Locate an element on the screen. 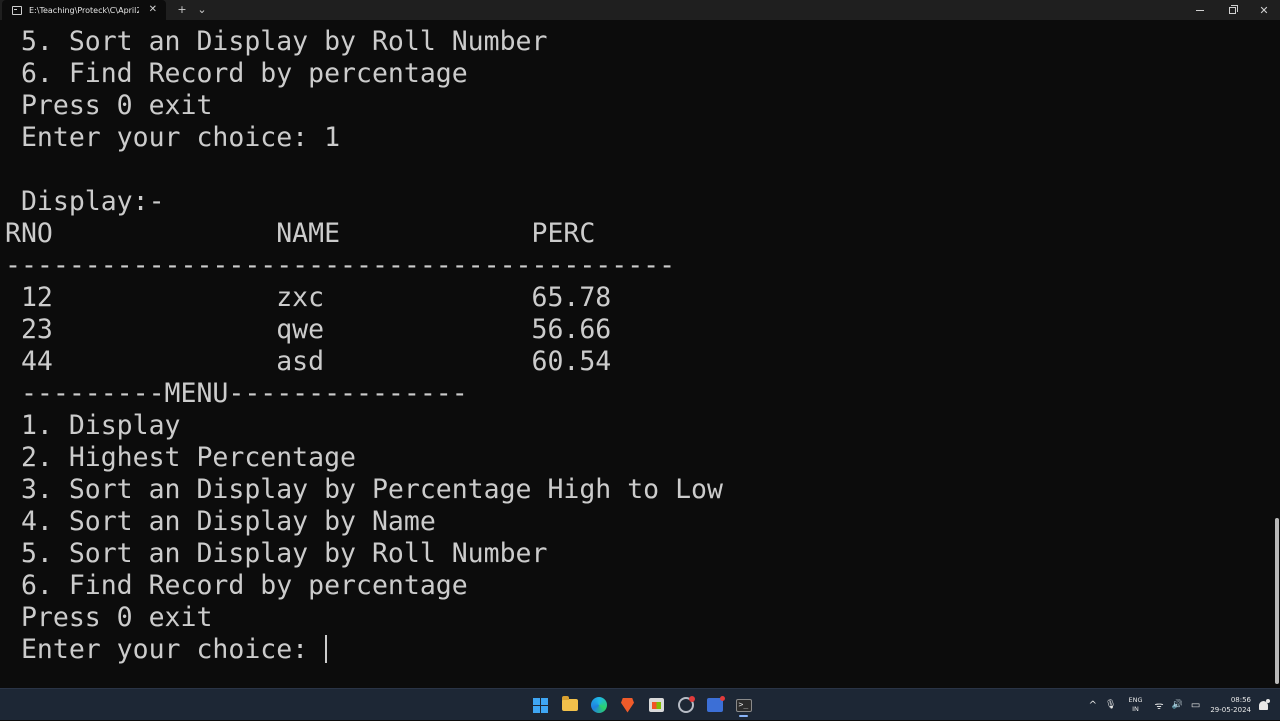 The height and width of the screenshot is (721, 1280). store-button is located at coordinates (656, 705).